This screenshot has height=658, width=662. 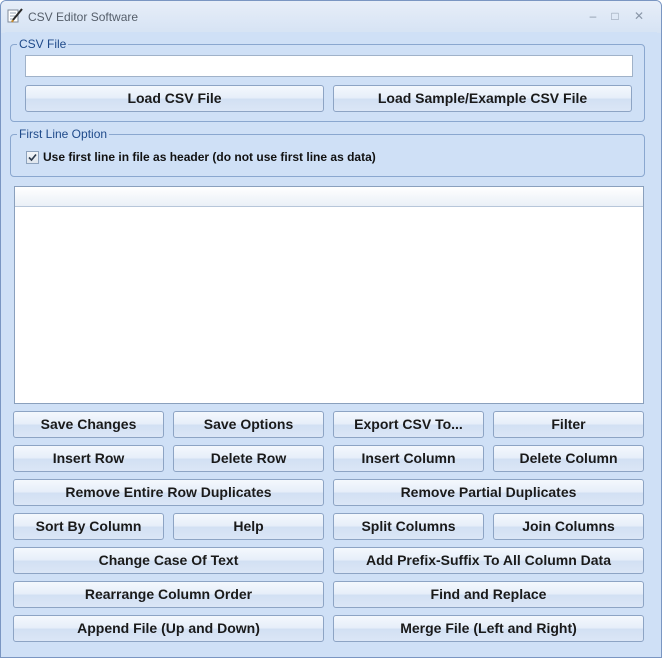 What do you see at coordinates (488, 492) in the screenshot?
I see `remove-partial-duplicates-button: Remove Partial Duplicates` at bounding box center [488, 492].